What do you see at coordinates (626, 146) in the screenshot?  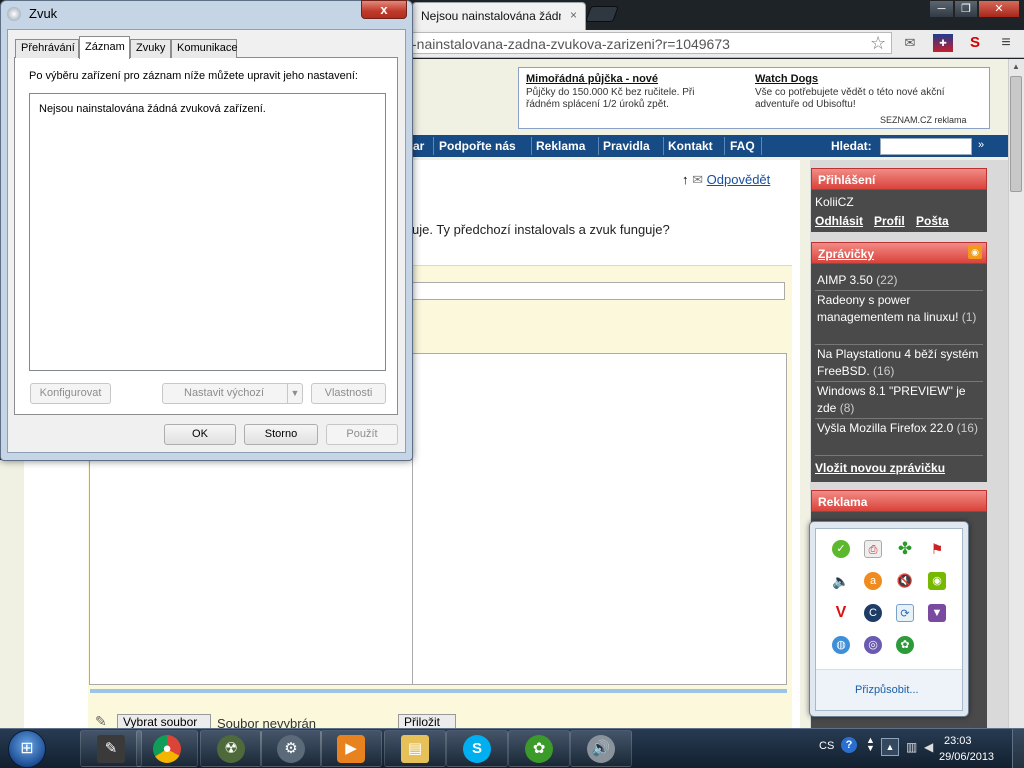 I see `nav-item: Pravidla` at bounding box center [626, 146].